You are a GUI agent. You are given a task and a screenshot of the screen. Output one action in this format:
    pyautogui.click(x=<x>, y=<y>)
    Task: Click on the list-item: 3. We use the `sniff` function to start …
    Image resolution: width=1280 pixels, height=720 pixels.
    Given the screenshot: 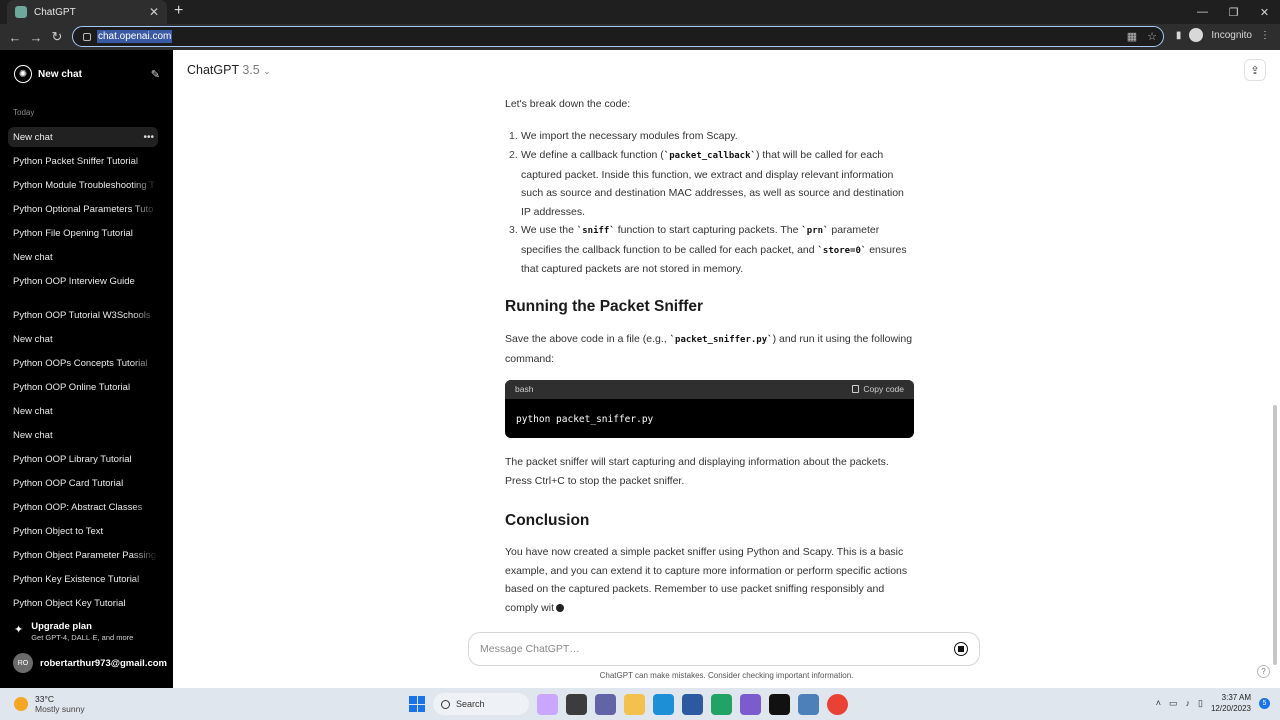 What is the action you would take?
    pyautogui.click(x=708, y=250)
    